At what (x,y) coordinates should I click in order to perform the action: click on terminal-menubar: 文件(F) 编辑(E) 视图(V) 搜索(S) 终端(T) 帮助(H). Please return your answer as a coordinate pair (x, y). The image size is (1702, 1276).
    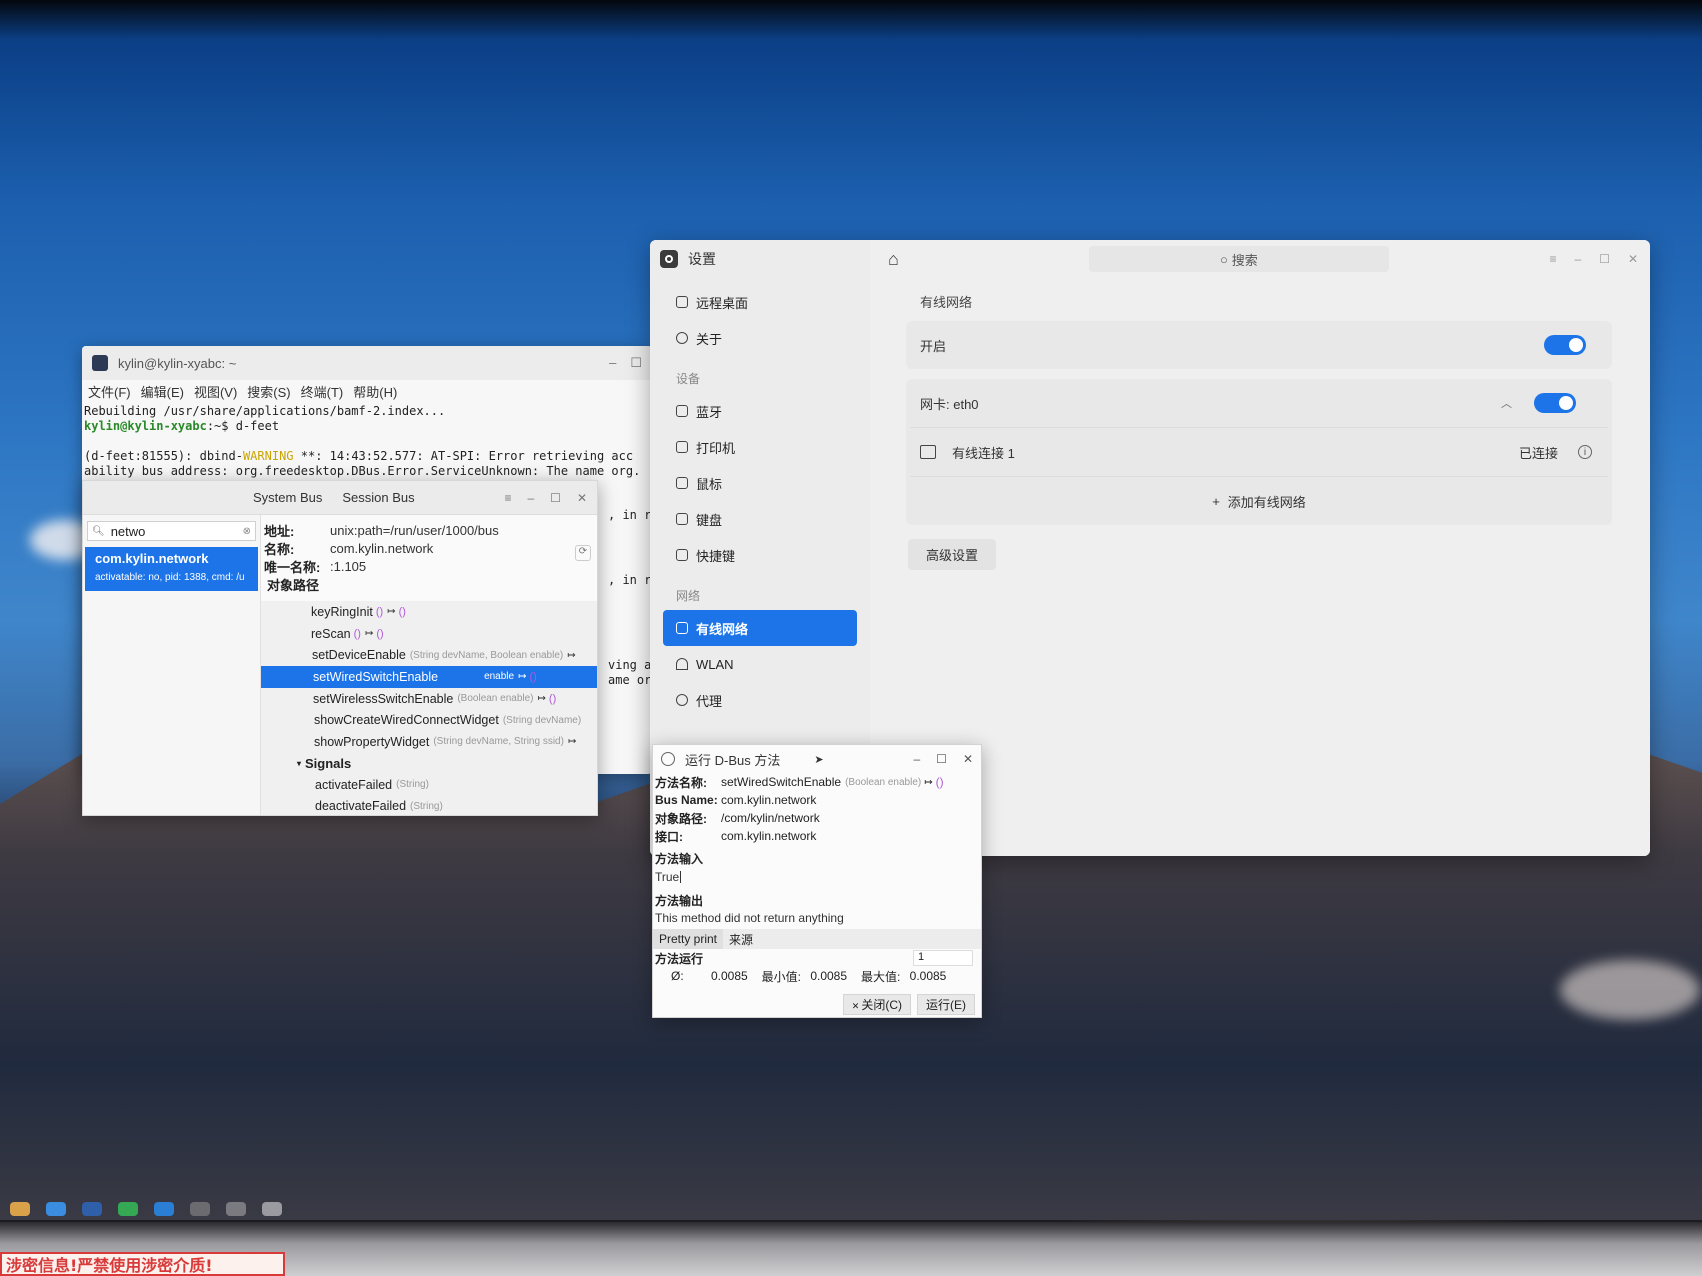
    Looking at the image, I should click on (367, 391).